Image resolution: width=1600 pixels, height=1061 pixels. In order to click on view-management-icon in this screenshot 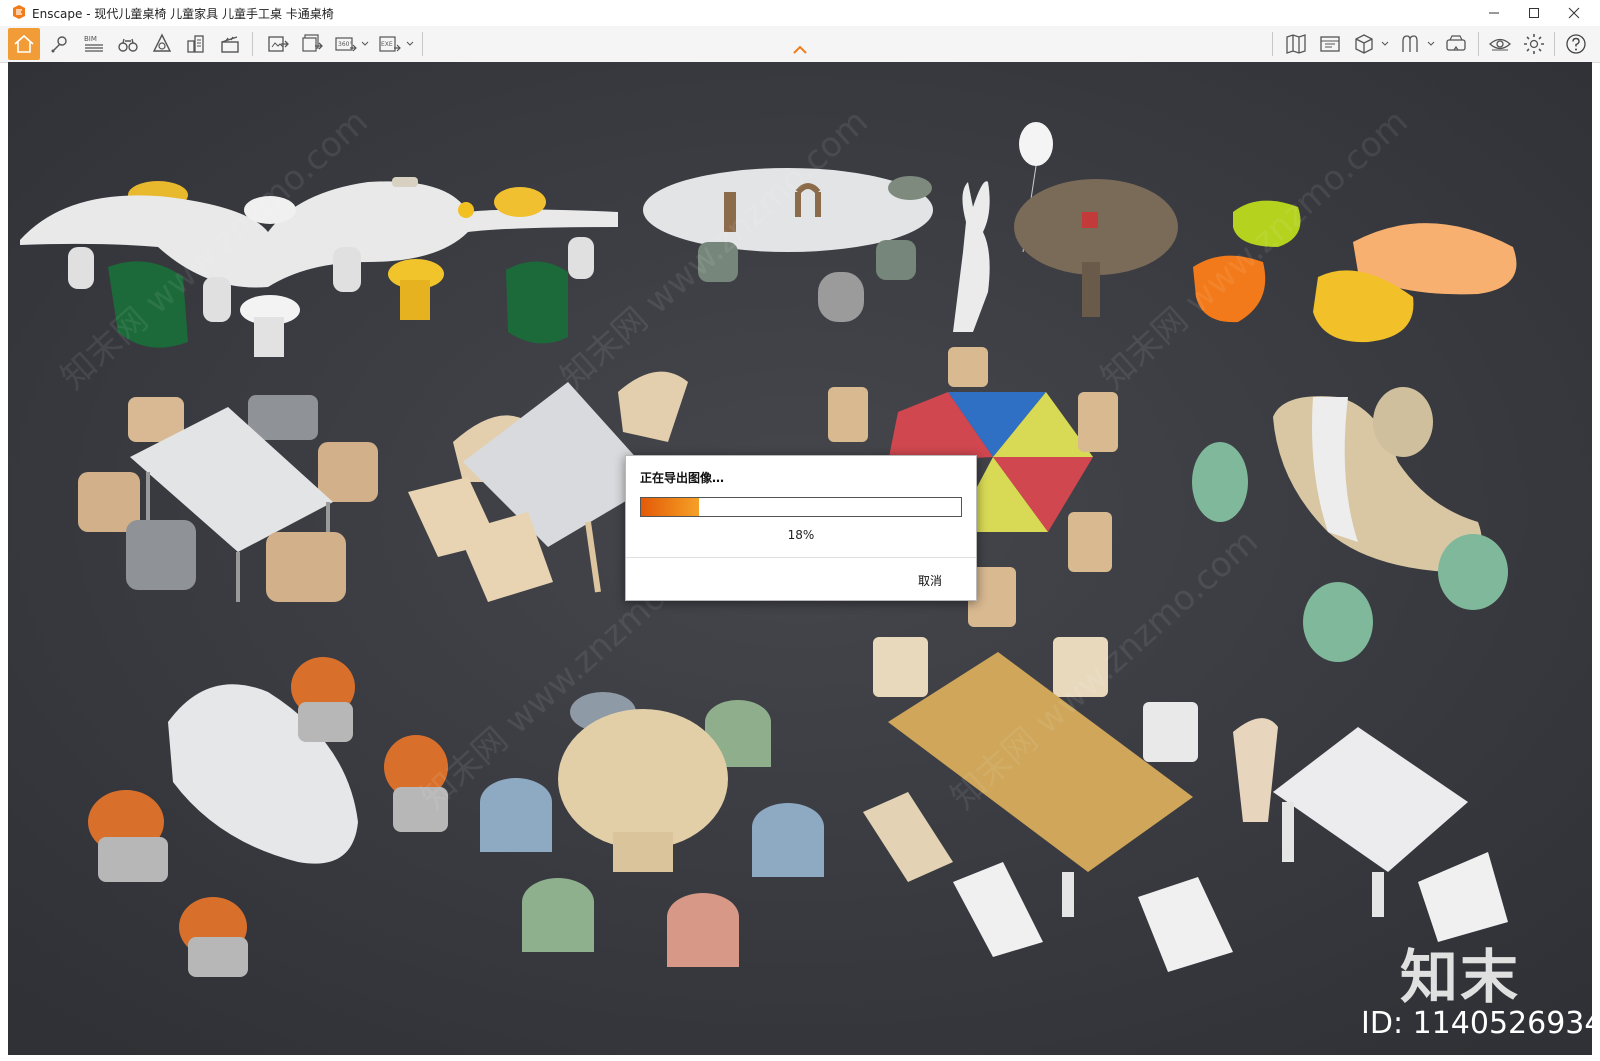, I will do `click(1330, 44)`.